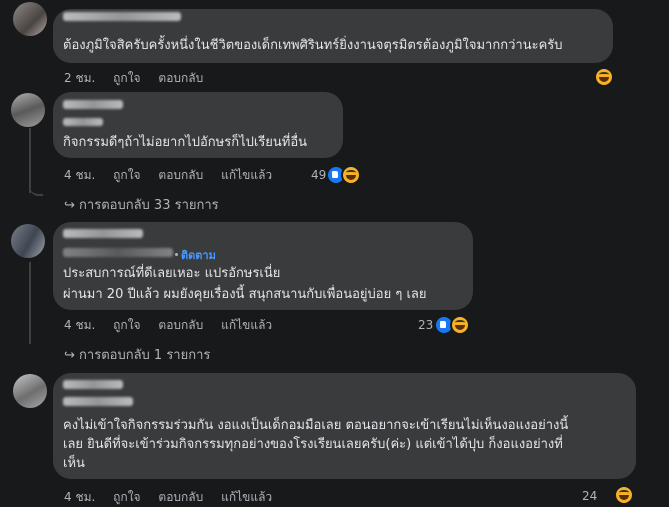 The image size is (669, 507). I want to click on author-subtitle, so click(83, 122).